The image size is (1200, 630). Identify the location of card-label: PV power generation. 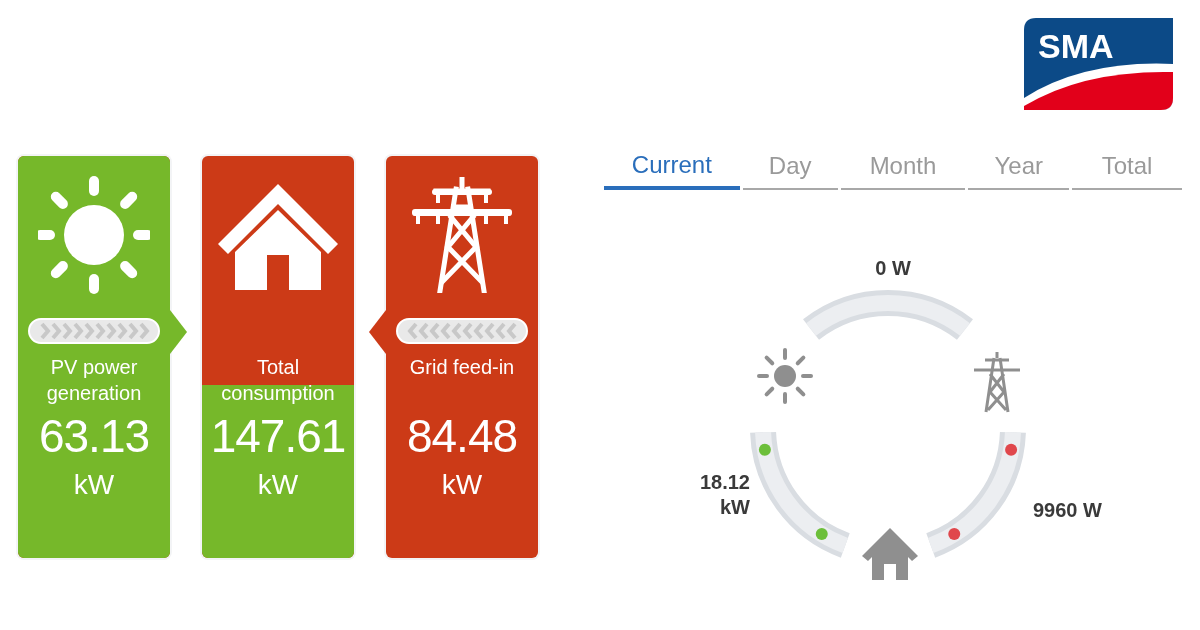
(94, 380).